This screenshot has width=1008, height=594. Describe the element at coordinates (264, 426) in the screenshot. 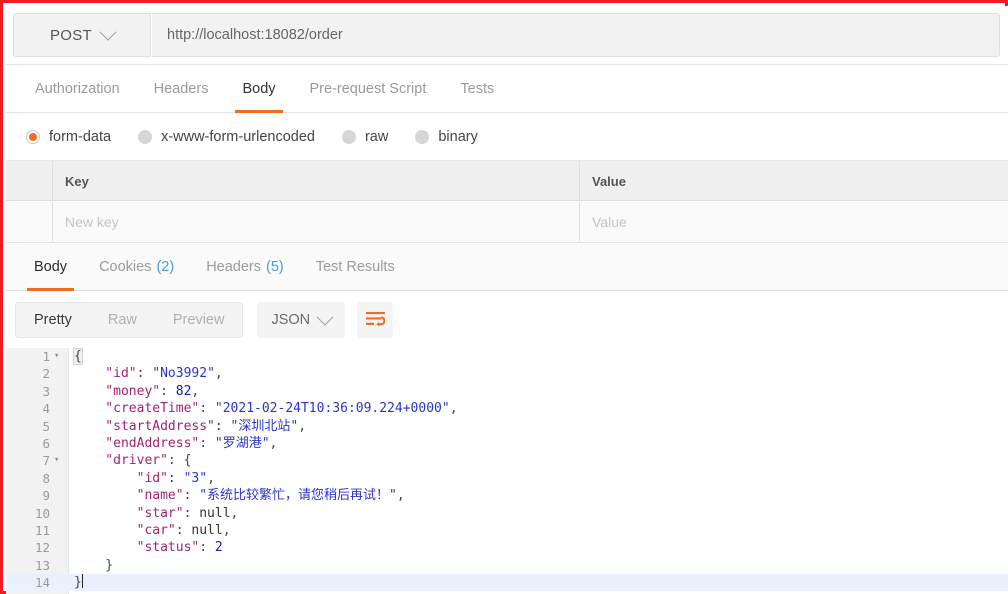

I see `code-token: "深圳北站"` at that location.